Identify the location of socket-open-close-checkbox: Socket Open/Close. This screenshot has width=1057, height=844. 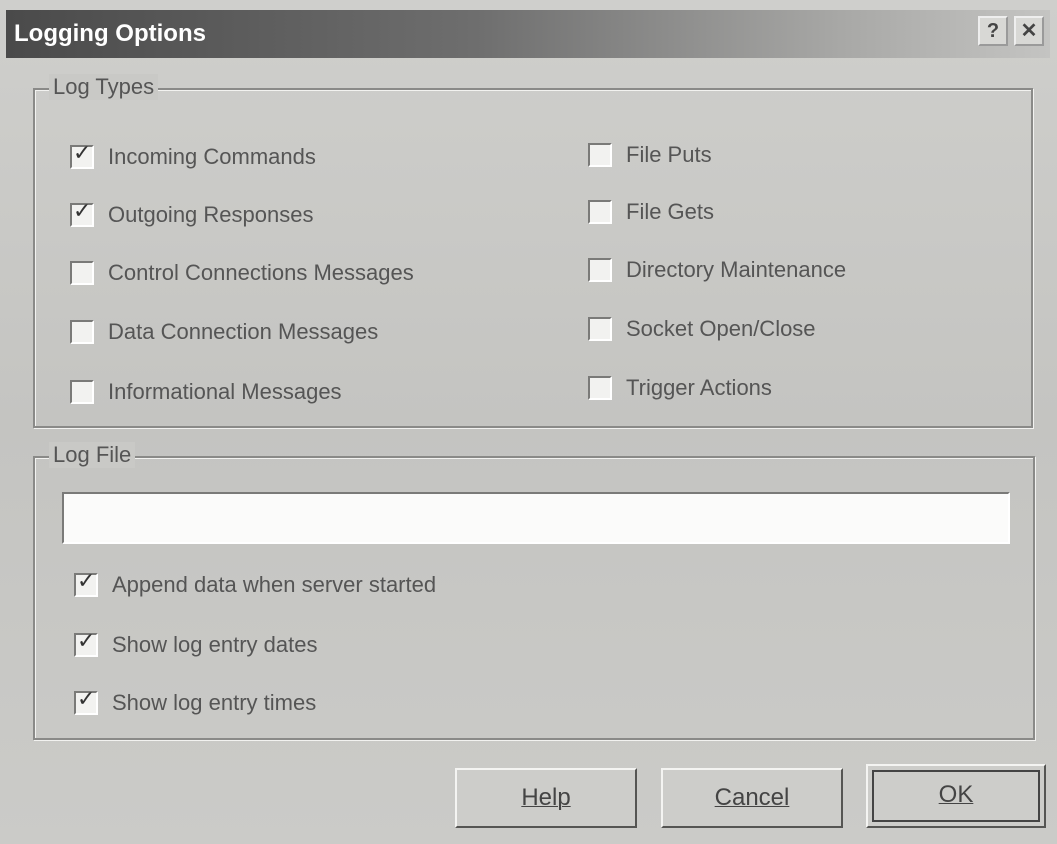
(702, 329).